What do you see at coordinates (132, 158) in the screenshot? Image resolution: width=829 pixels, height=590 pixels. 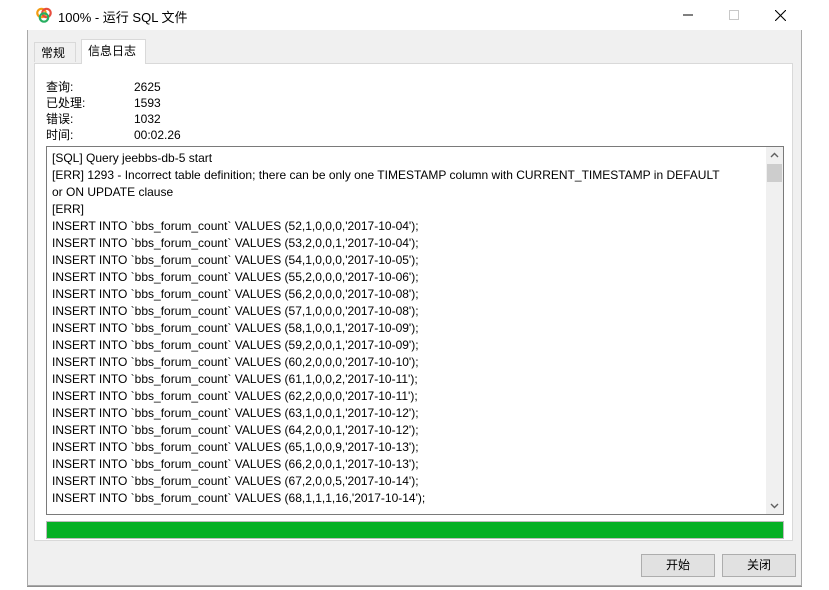 I see `log-line: [SQL] Query jeebbs-db-5 start` at bounding box center [132, 158].